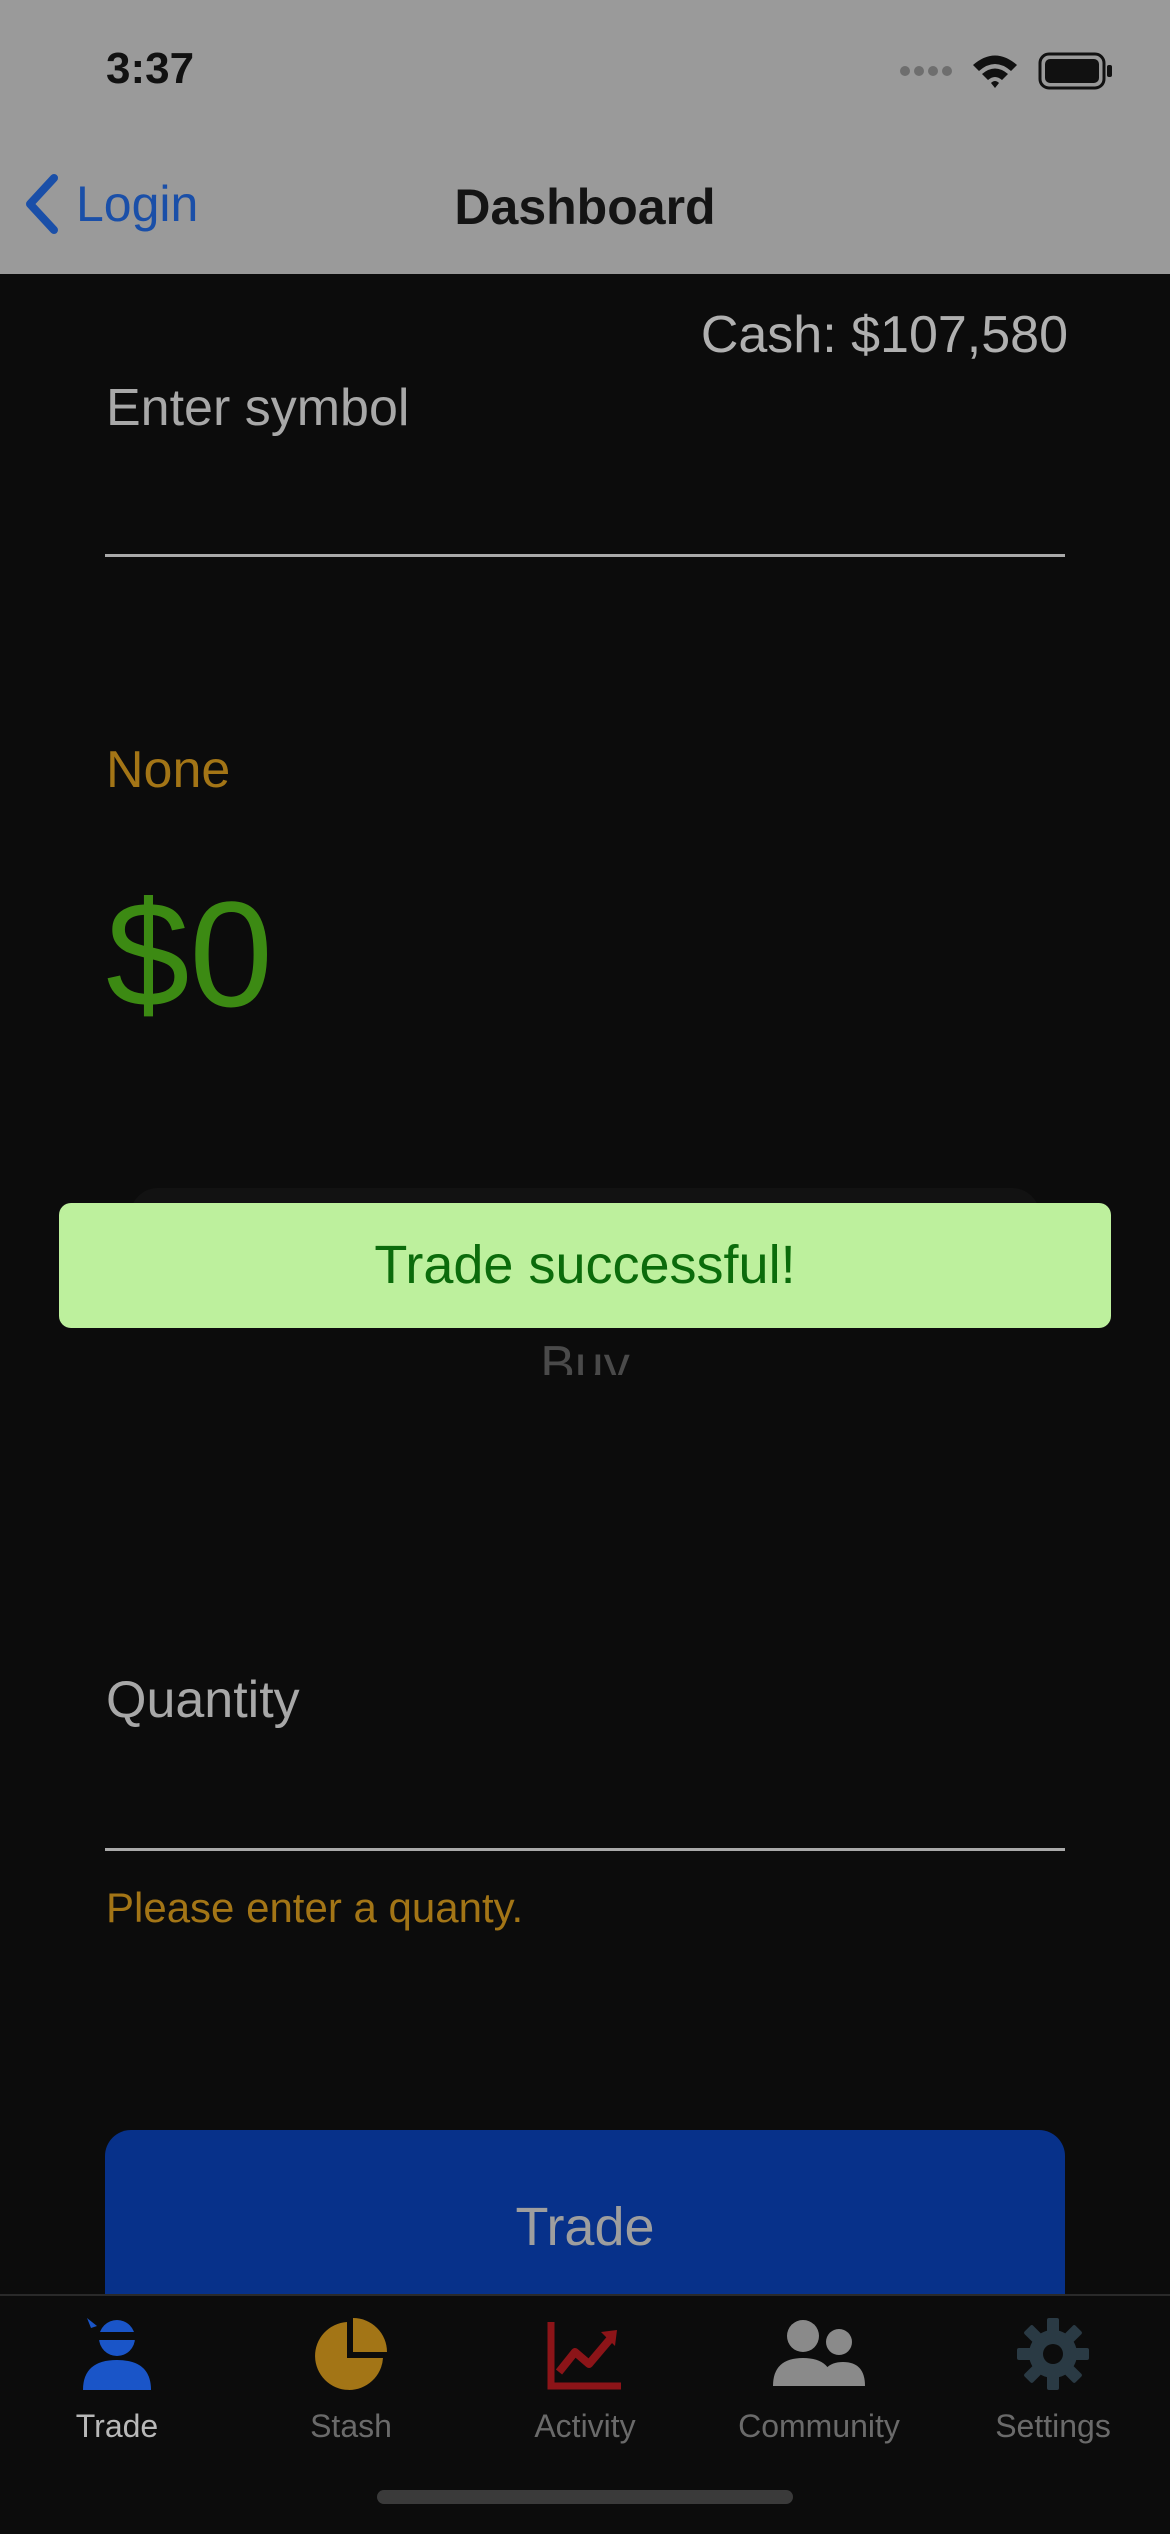 This screenshot has height=2534, width=1170. What do you see at coordinates (584, 2356) in the screenshot?
I see `trend-chart-icon` at bounding box center [584, 2356].